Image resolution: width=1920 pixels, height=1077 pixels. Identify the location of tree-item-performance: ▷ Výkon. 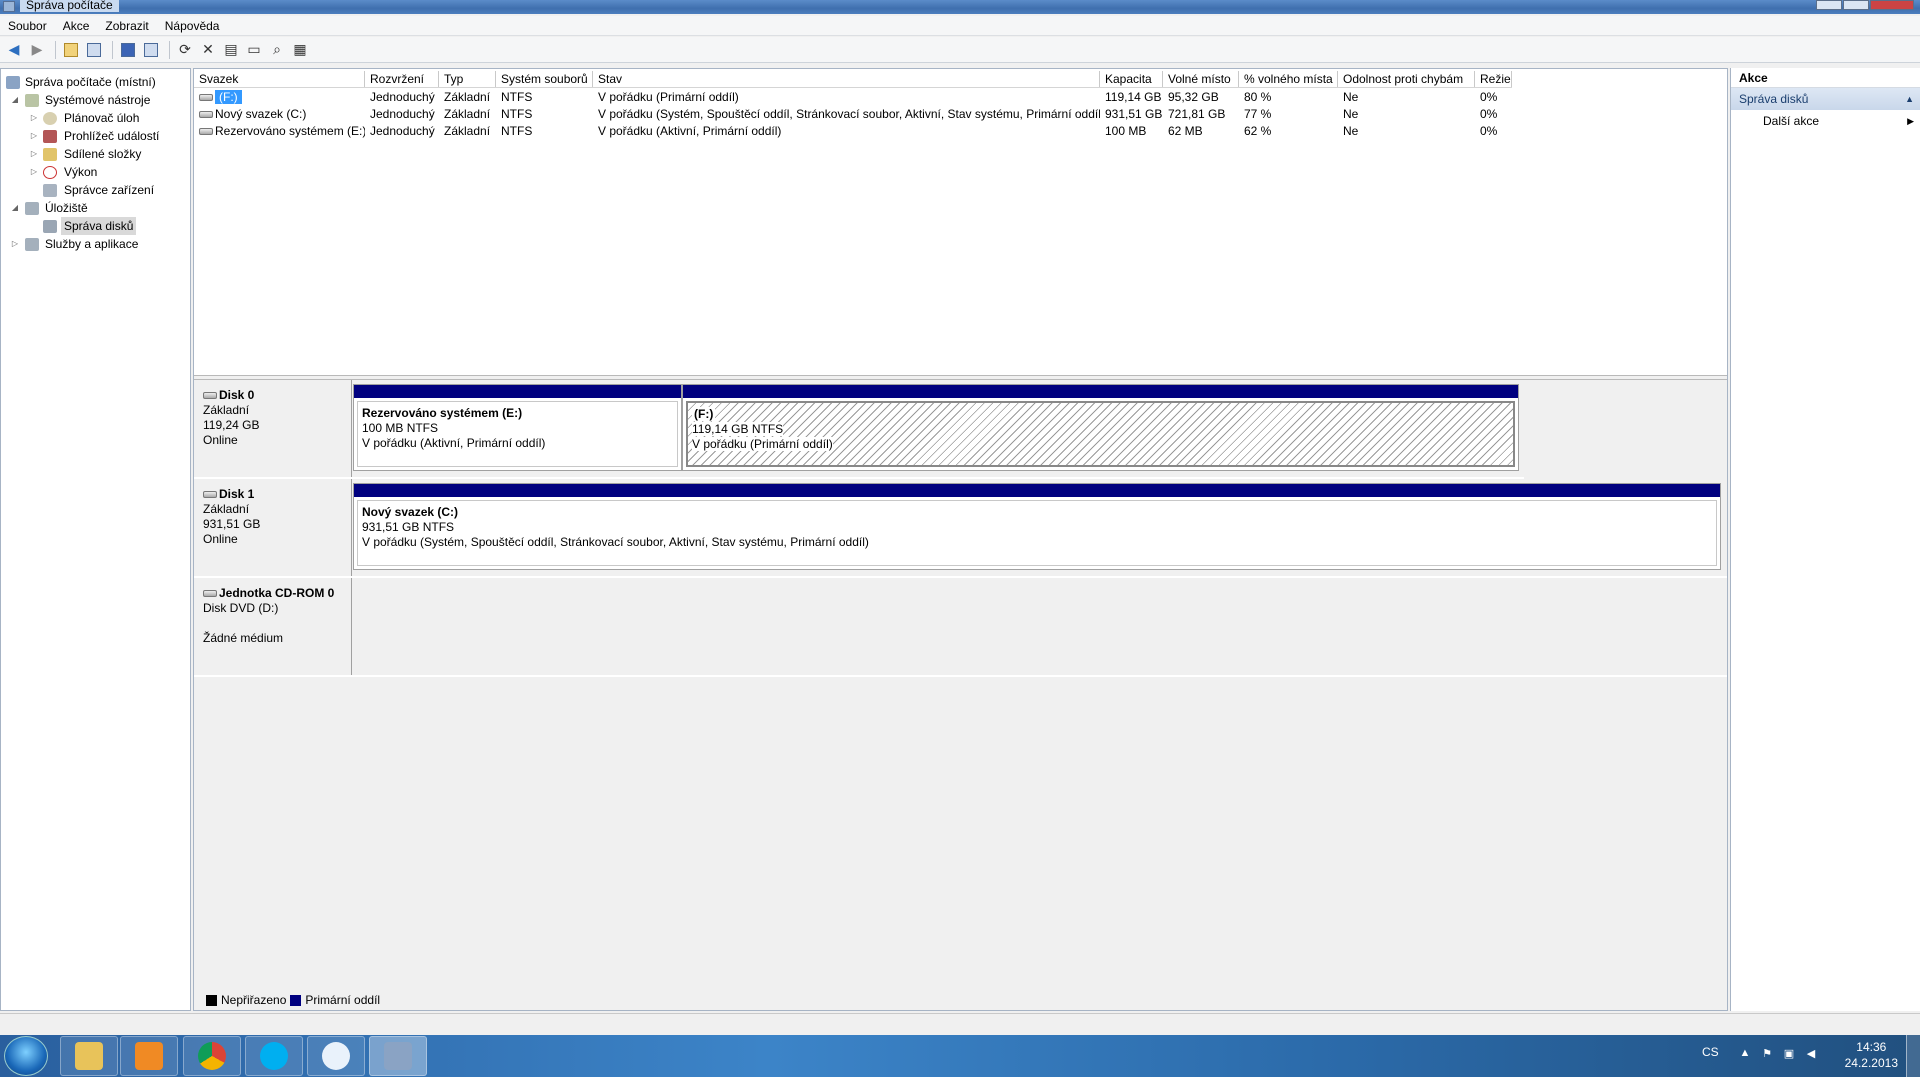
(95, 172).